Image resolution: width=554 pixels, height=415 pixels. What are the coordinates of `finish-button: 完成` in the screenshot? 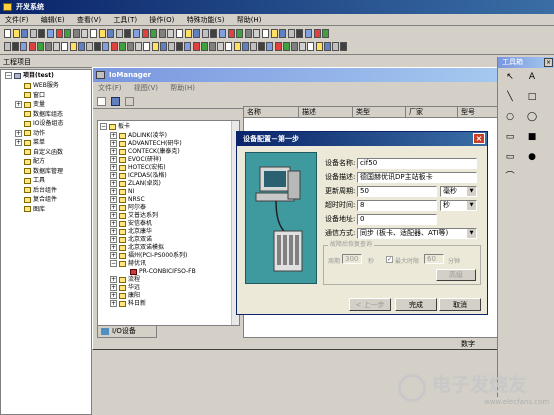 It's located at (416, 304).